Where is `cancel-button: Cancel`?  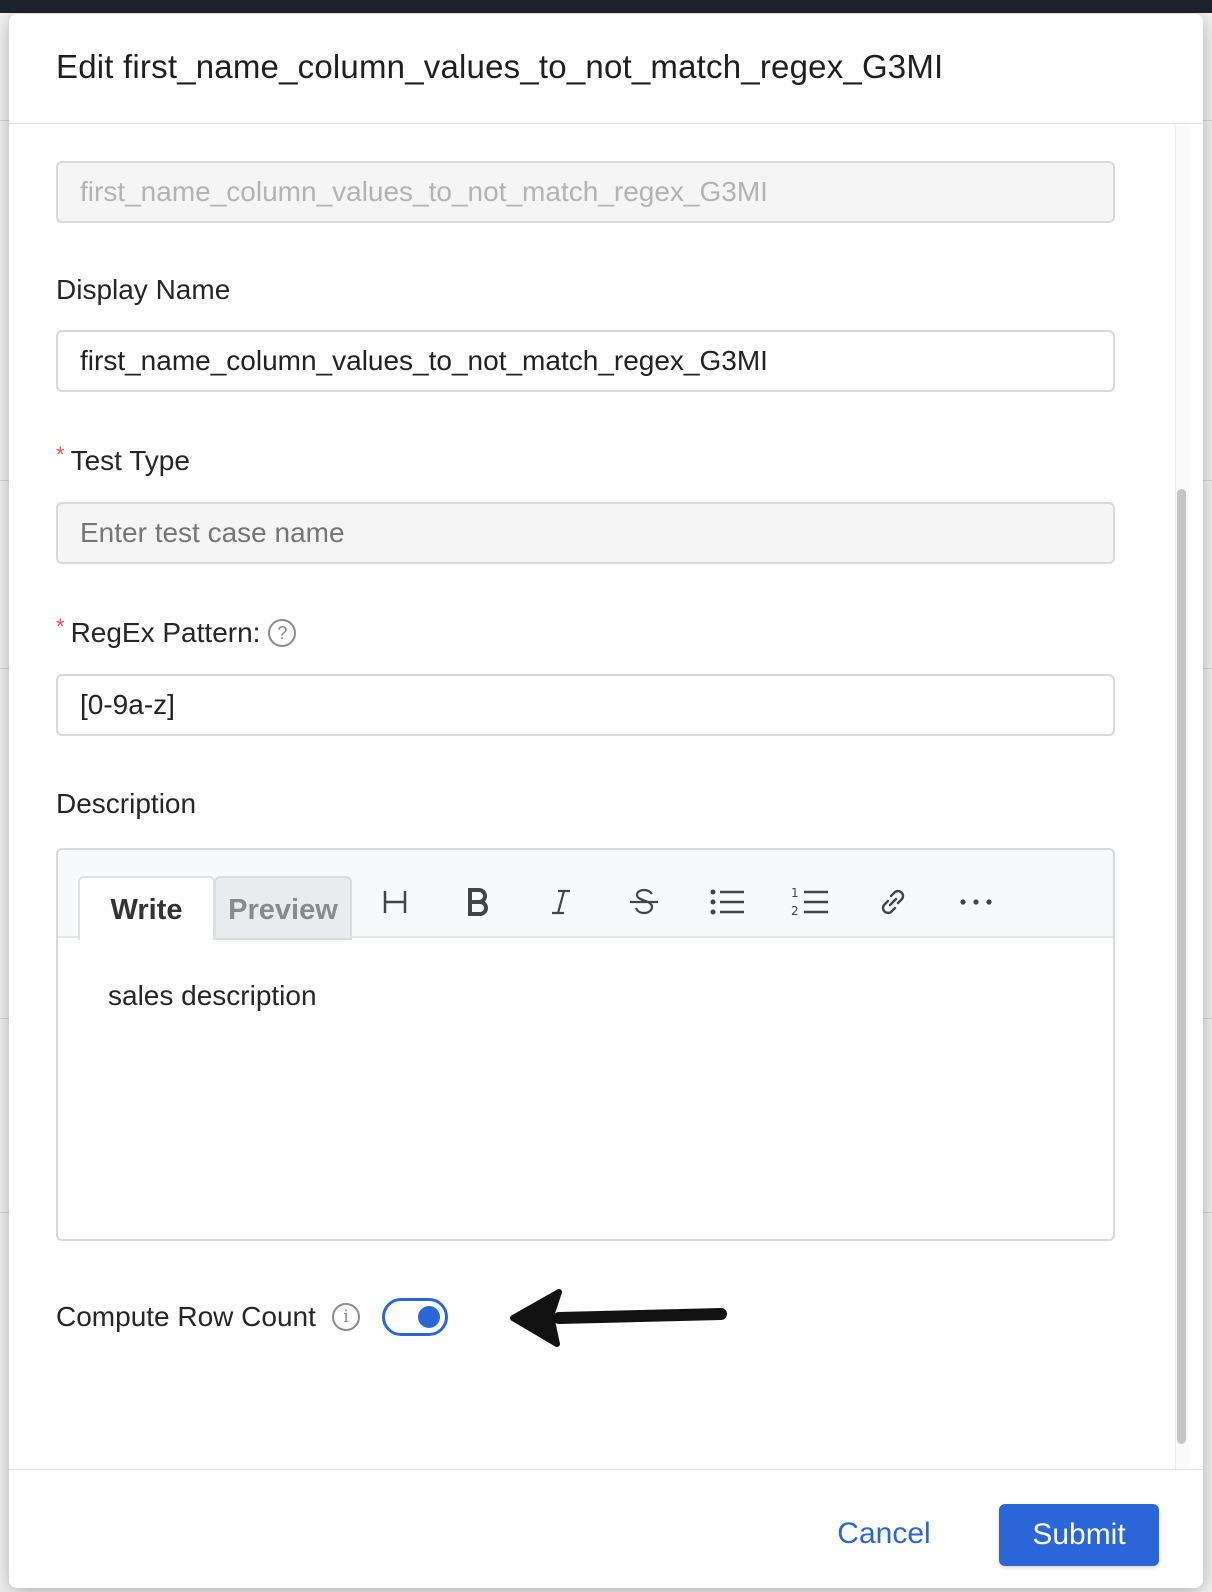 cancel-button: Cancel is located at coordinates (884, 1534).